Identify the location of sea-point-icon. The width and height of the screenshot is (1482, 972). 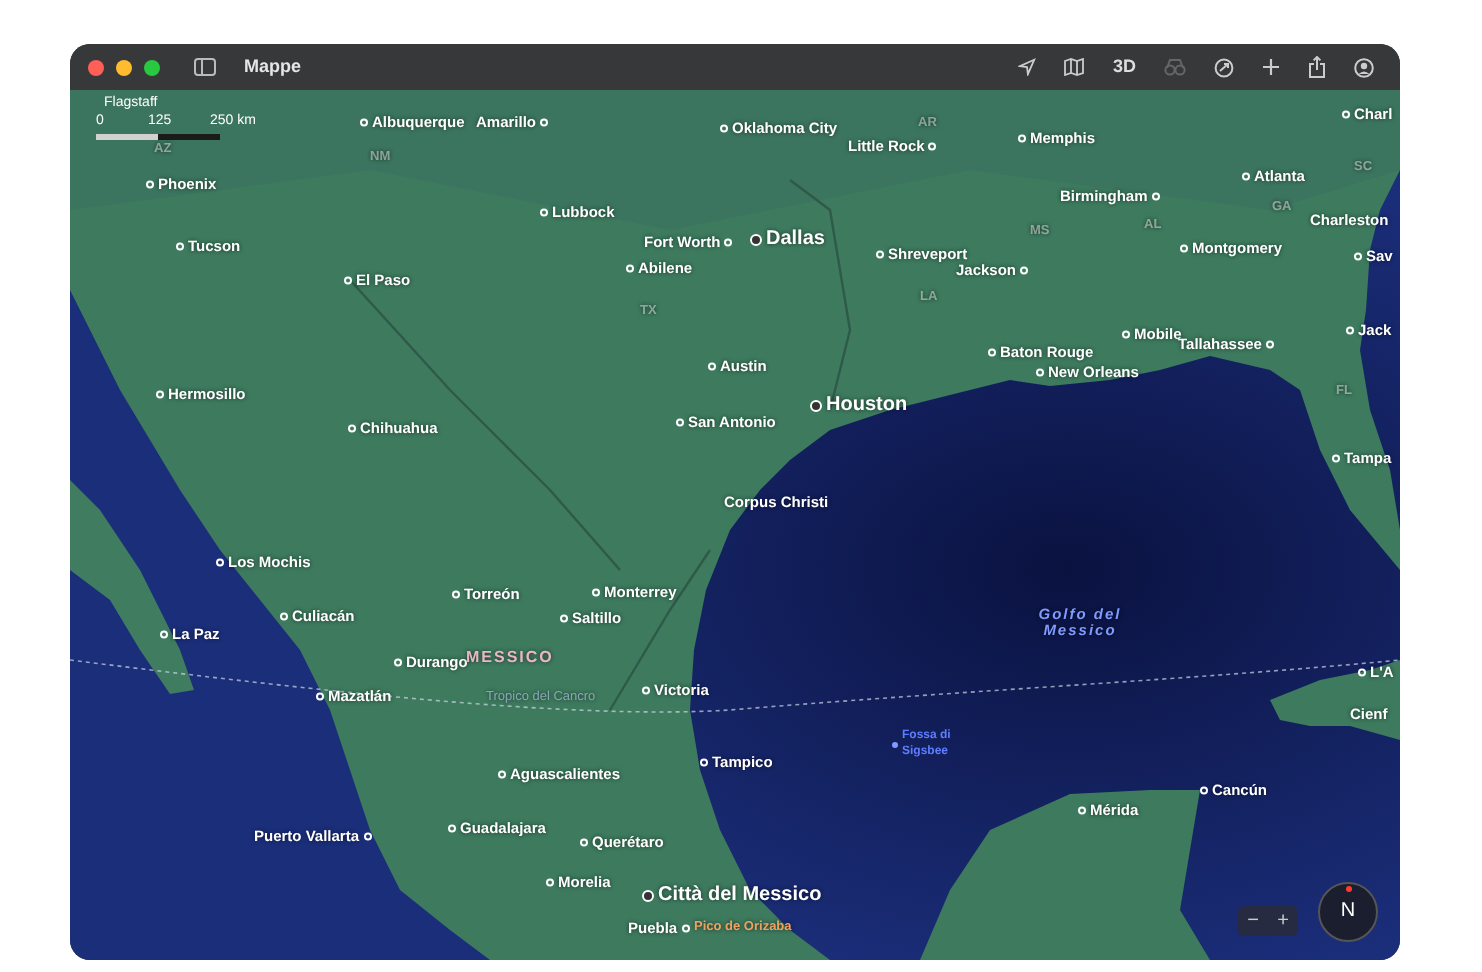
(895, 744).